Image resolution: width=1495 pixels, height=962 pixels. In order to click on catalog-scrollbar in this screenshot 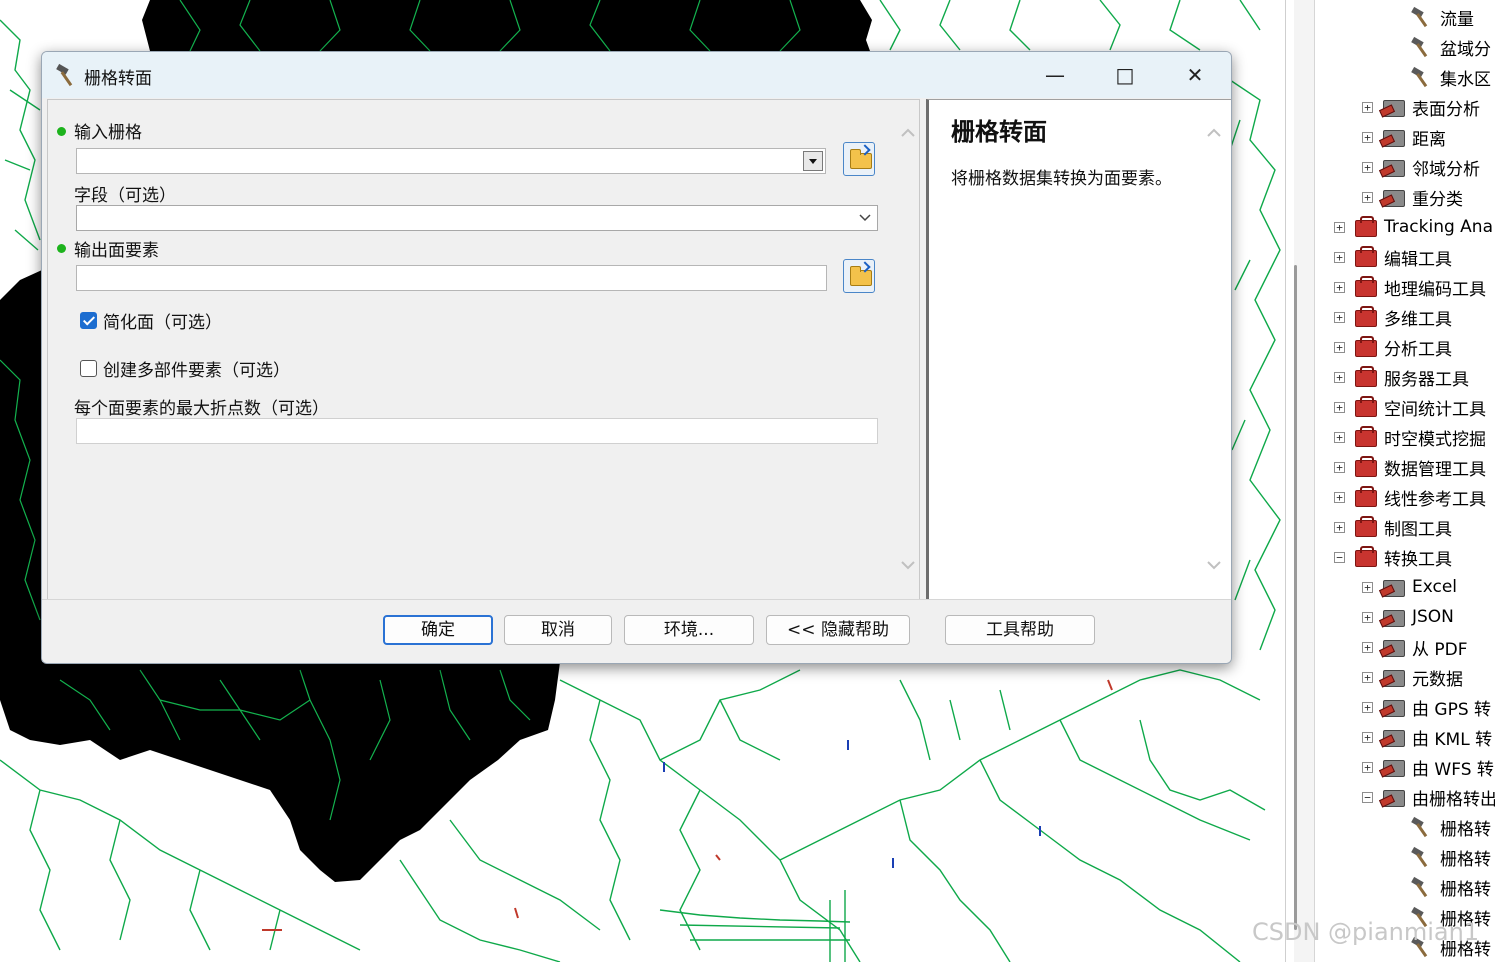, I will do `click(1304, 481)`.